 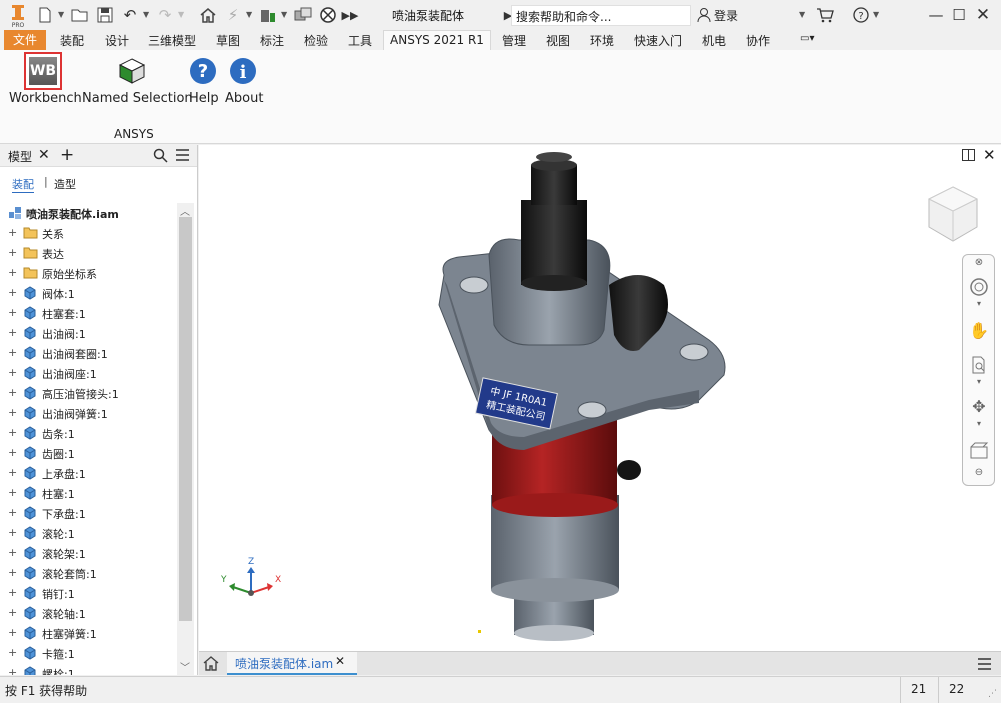 I want to click on tree-item: + 表达, so click(x=88, y=253).